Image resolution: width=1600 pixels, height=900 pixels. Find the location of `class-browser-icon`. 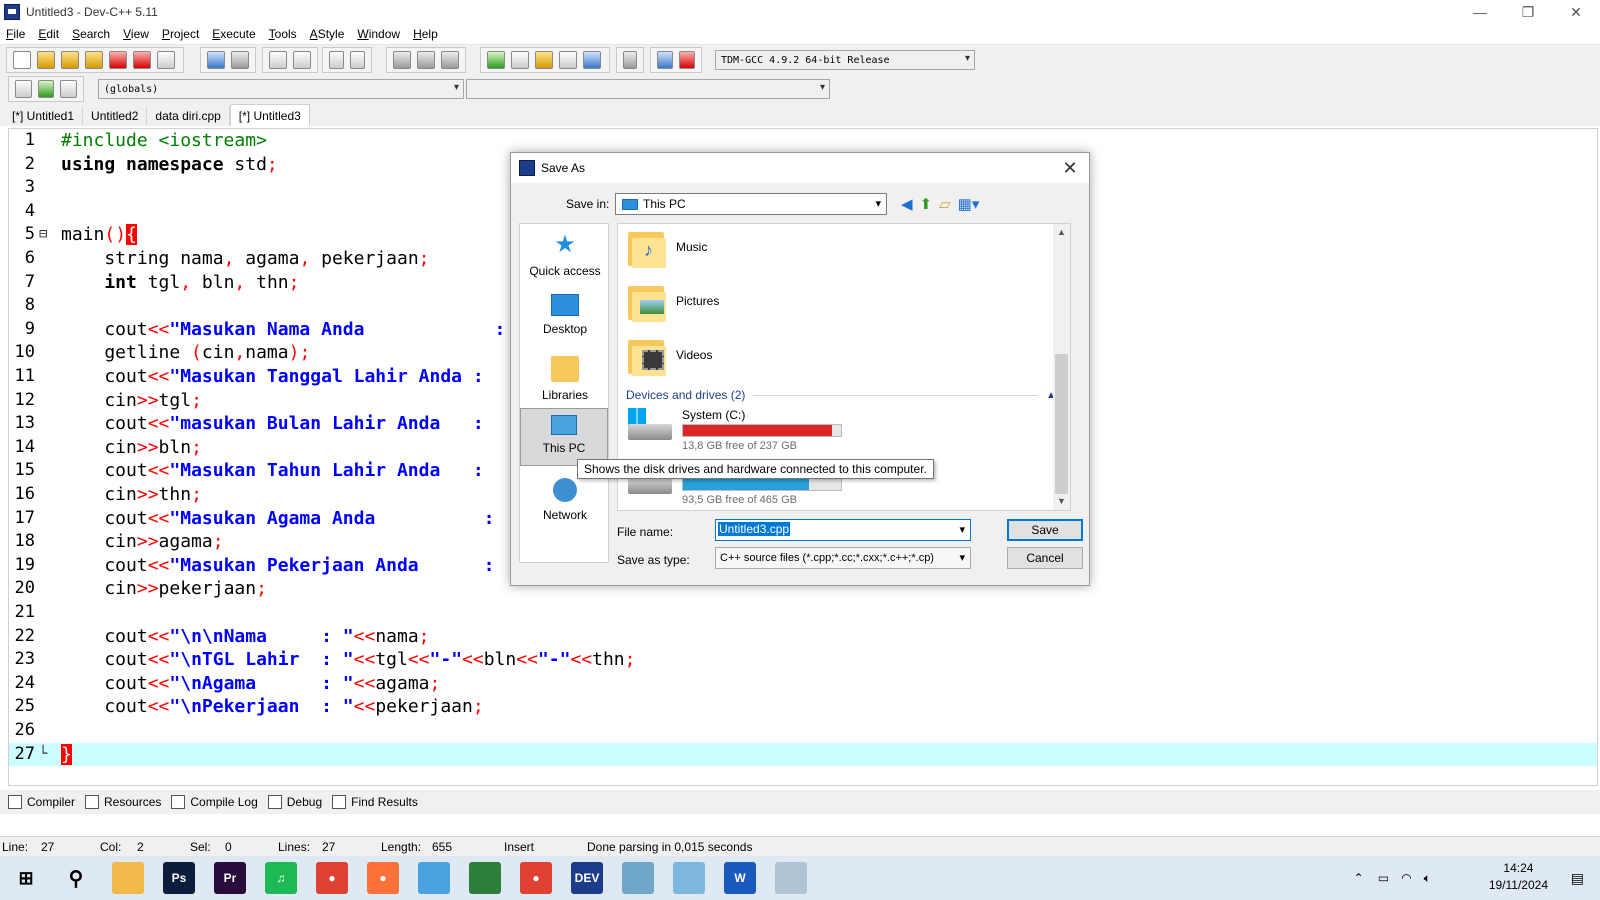

class-browser-icon is located at coordinates (69, 89).